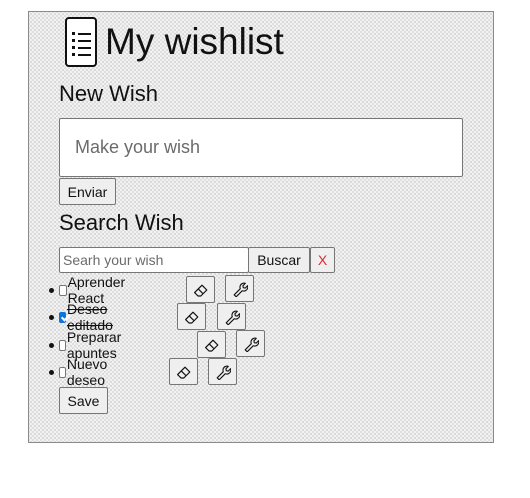  What do you see at coordinates (194, 41) in the screenshot?
I see `page-title: My wishlist` at bounding box center [194, 41].